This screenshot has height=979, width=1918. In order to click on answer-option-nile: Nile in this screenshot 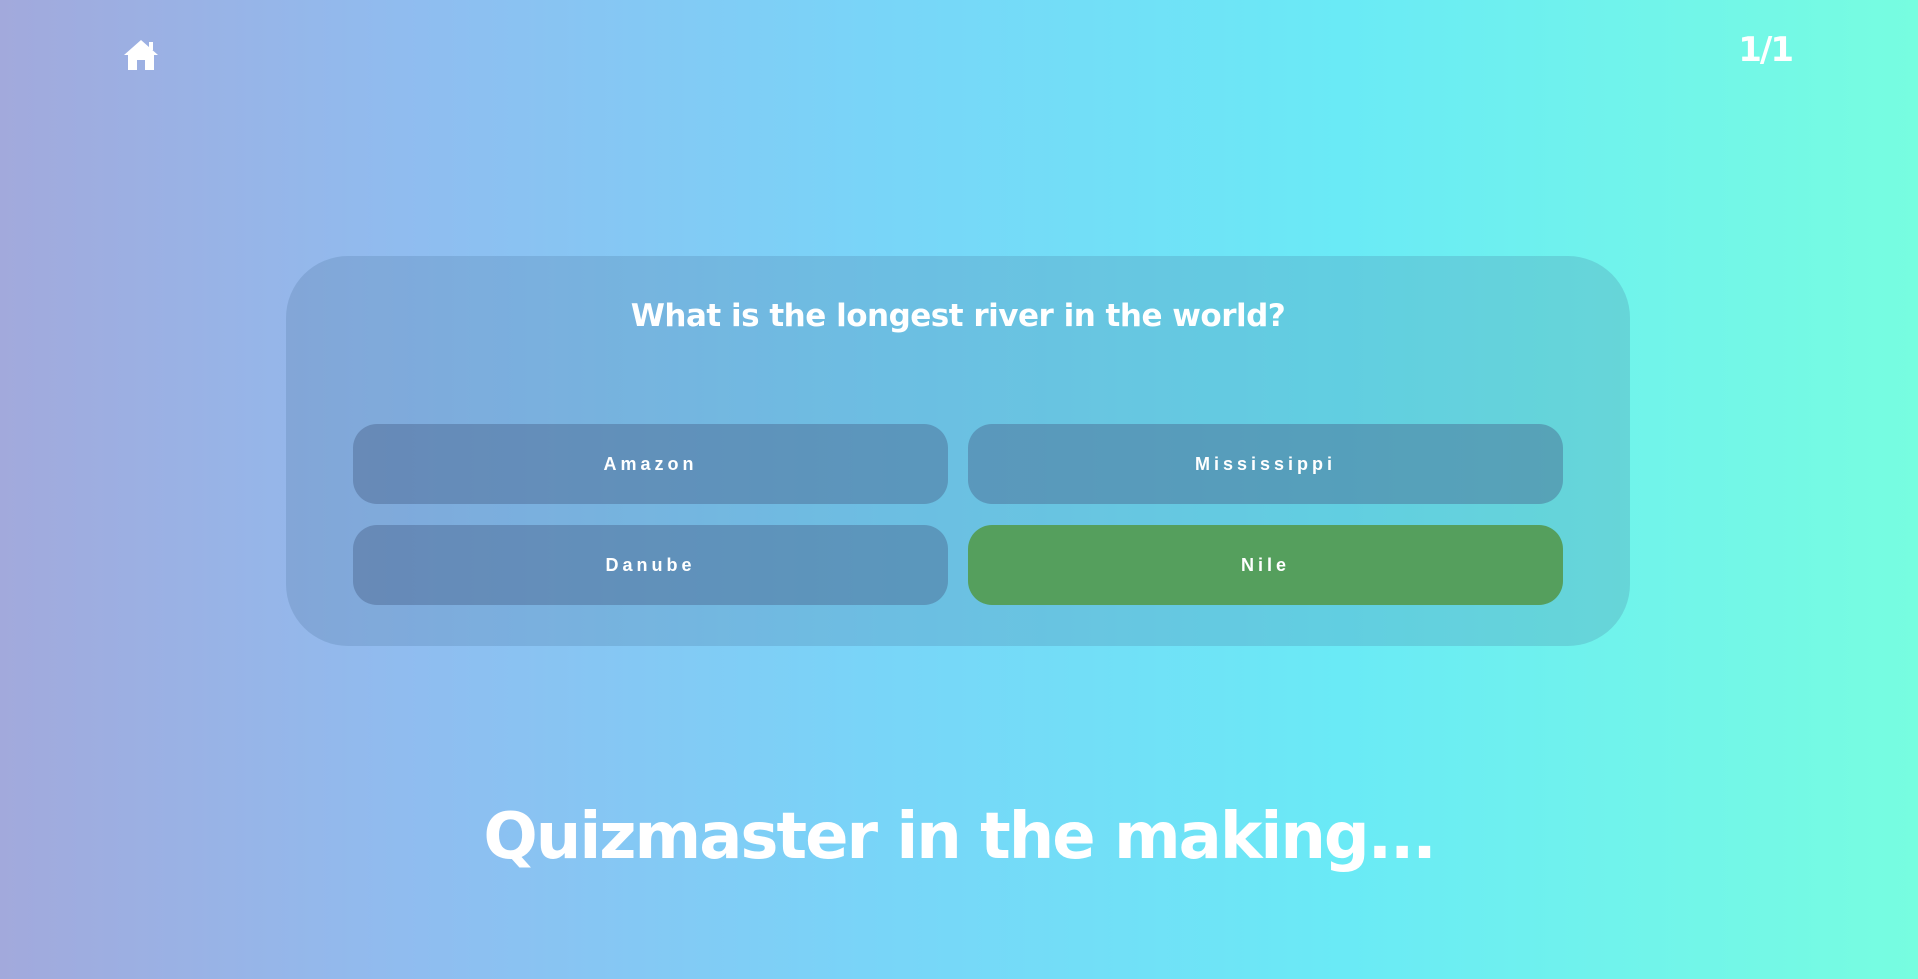, I will do `click(1265, 565)`.